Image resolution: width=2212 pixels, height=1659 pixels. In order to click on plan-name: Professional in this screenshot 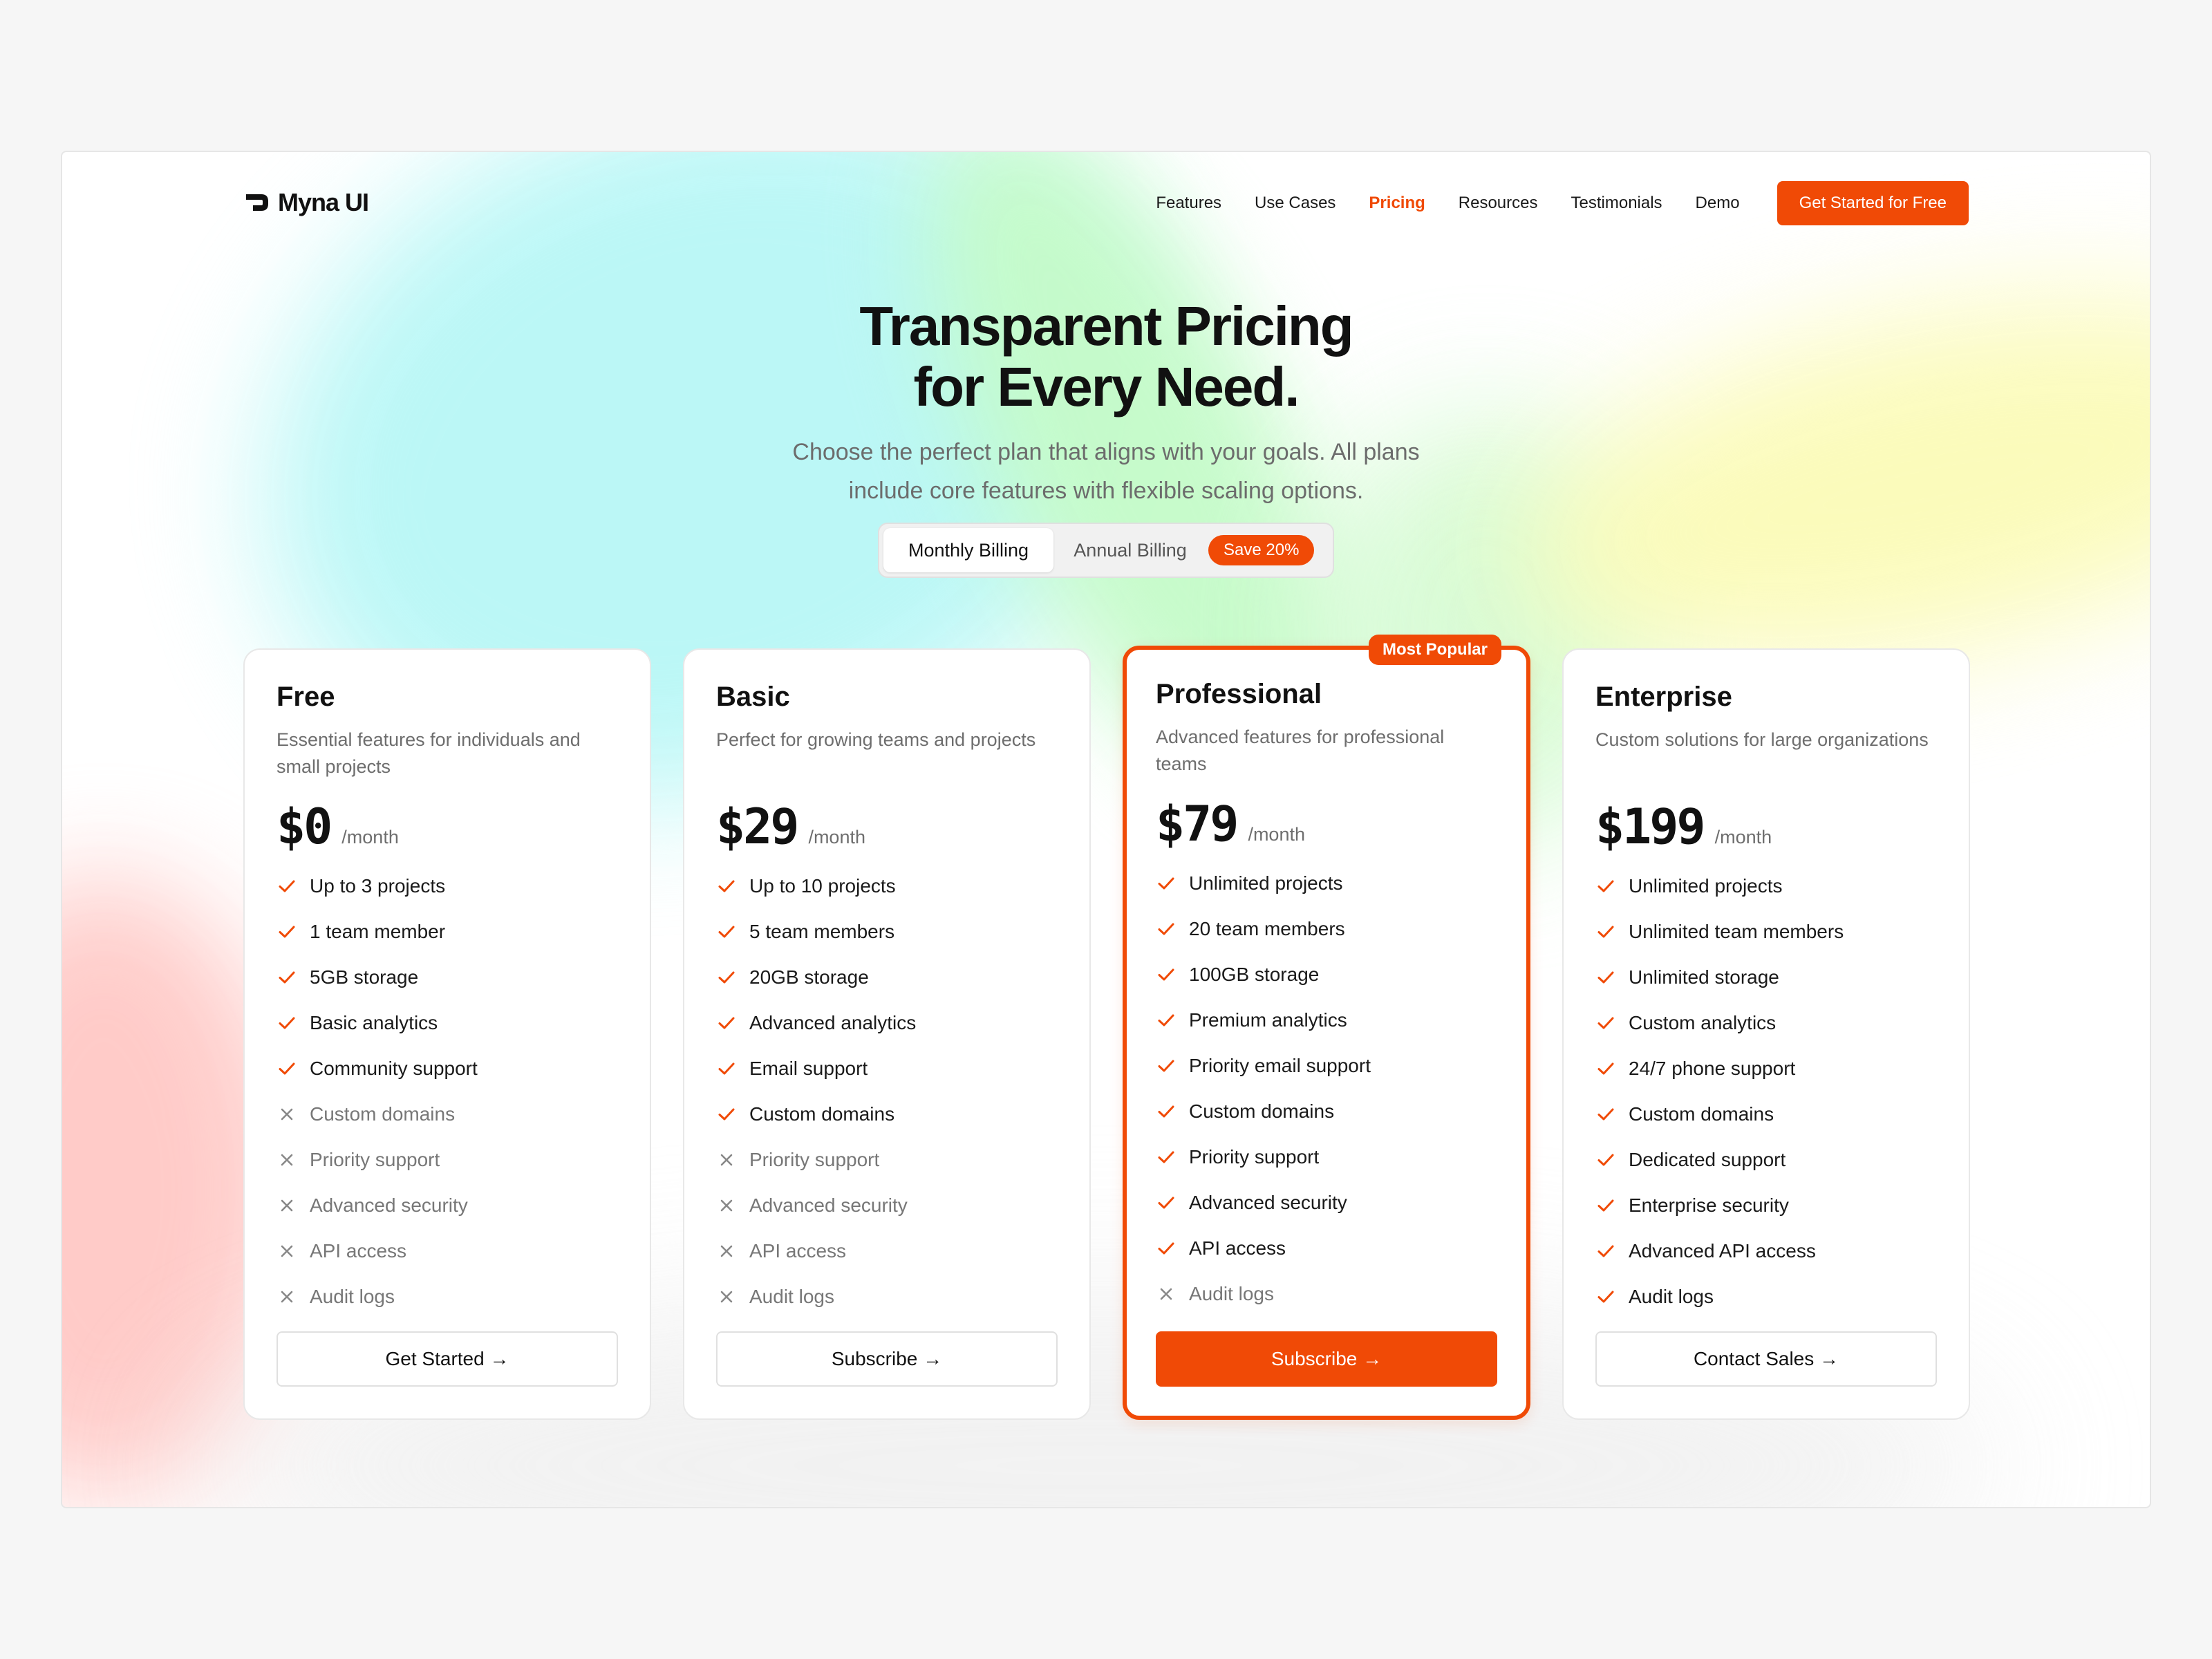, I will do `click(1239, 694)`.